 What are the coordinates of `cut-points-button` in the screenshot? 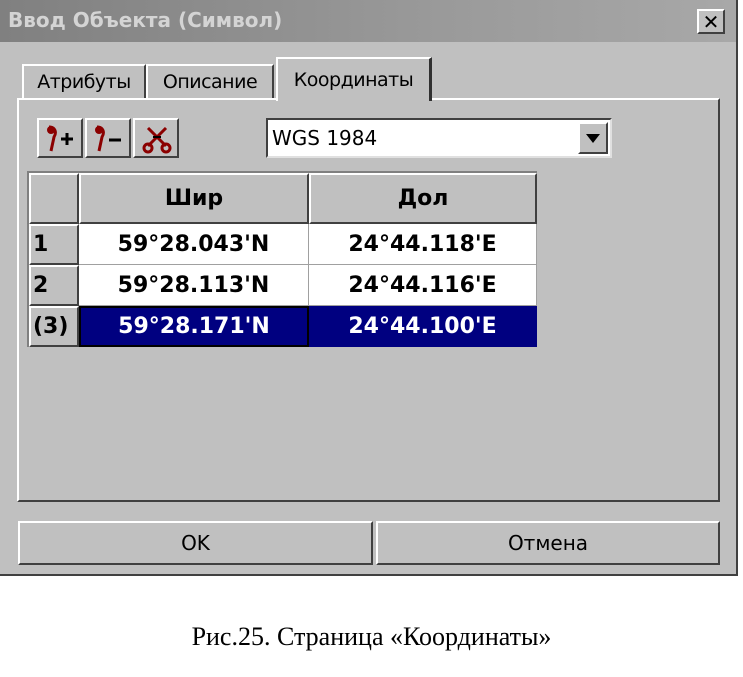 It's located at (156, 138).